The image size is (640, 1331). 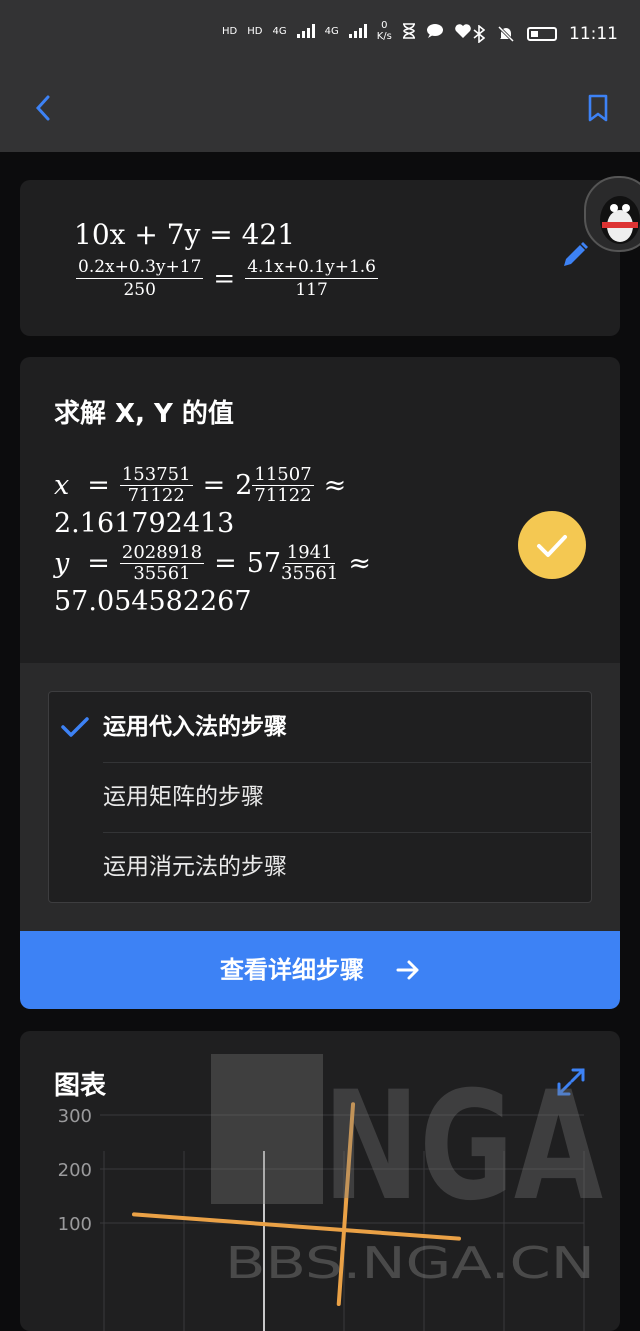 I want to click on y-tick-label: 100, so click(x=75, y=1224).